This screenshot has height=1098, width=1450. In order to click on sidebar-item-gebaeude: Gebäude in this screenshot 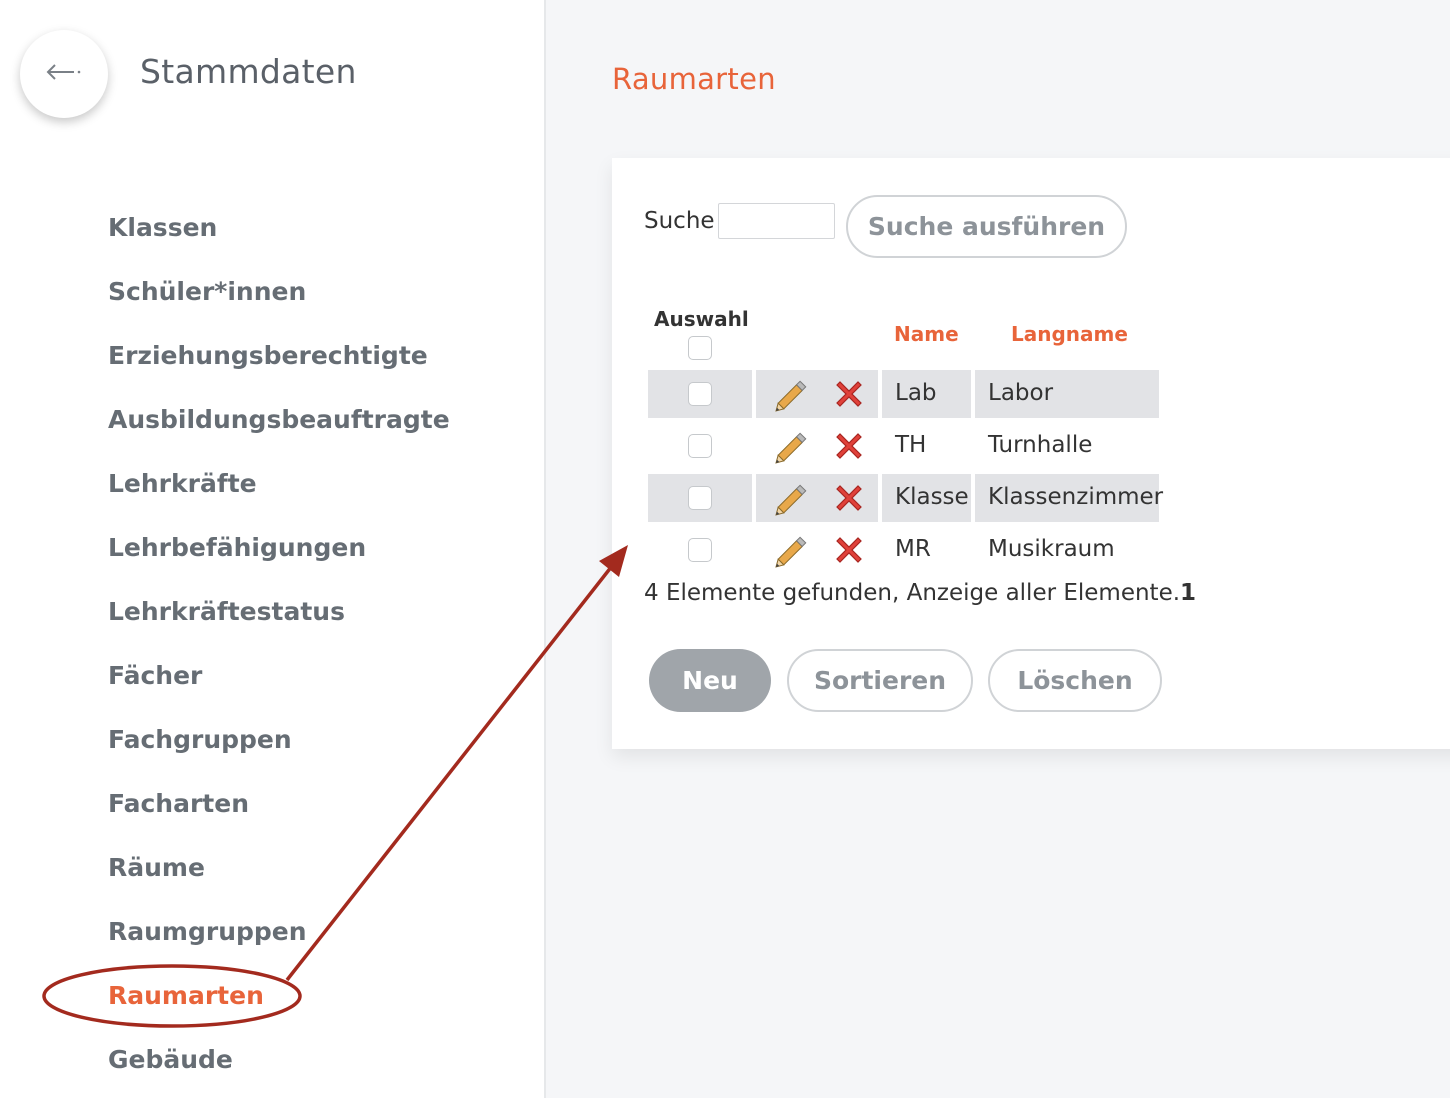, I will do `click(170, 1059)`.